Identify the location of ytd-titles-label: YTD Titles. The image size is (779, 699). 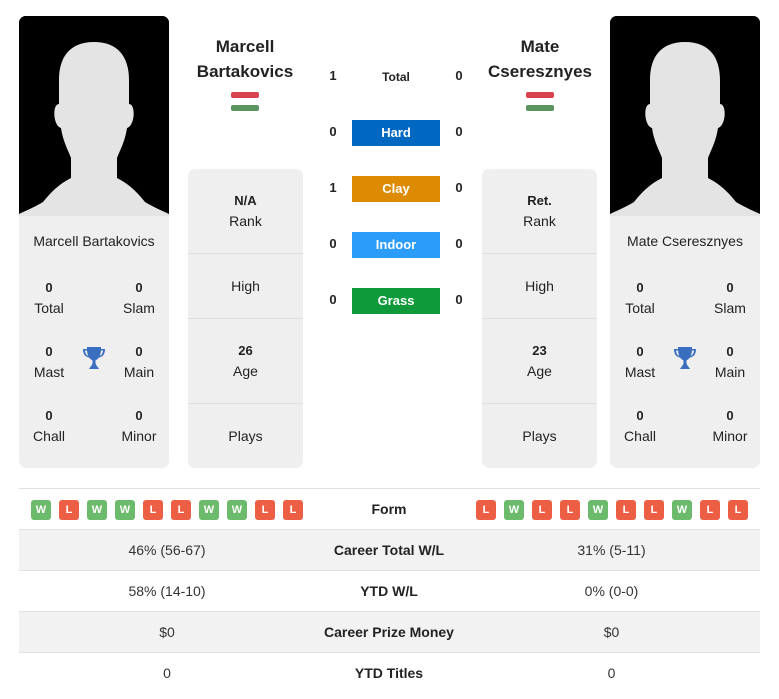
(389, 673).